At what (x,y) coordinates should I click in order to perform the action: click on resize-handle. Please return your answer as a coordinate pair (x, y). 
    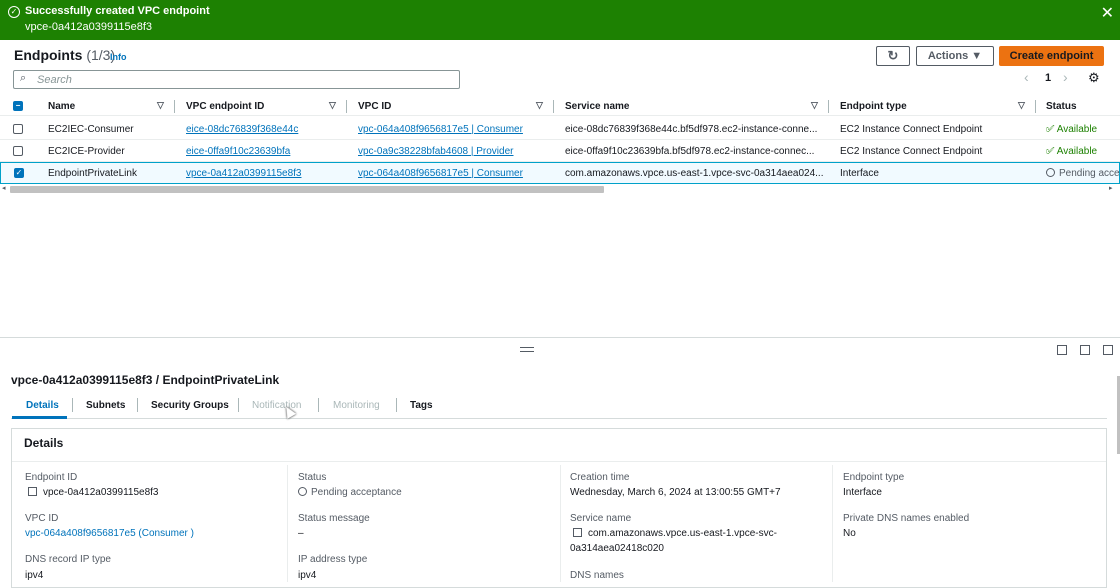
    Looking at the image, I should click on (527, 349).